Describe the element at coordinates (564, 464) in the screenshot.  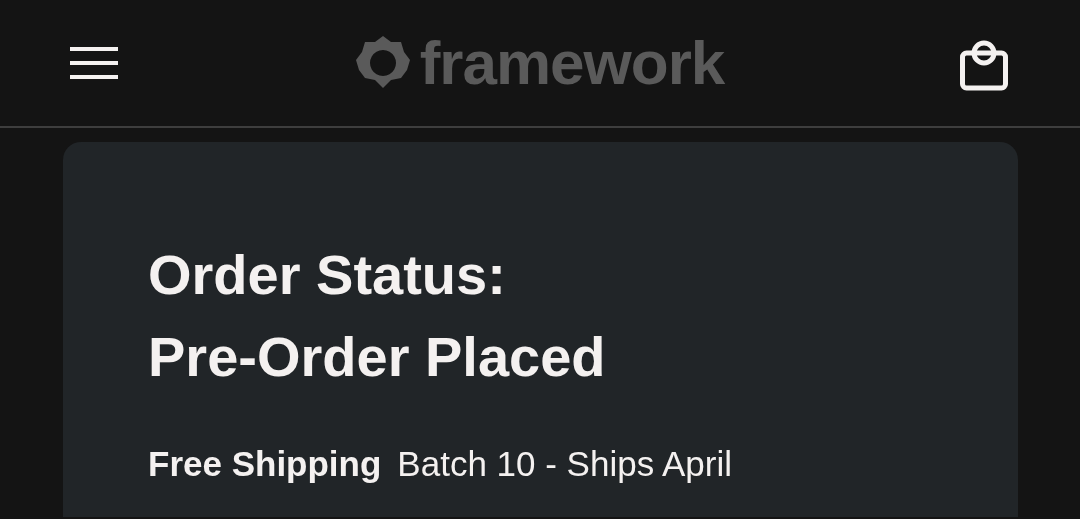
I see `shipping-detail: Batch 10 - Ships April` at that location.